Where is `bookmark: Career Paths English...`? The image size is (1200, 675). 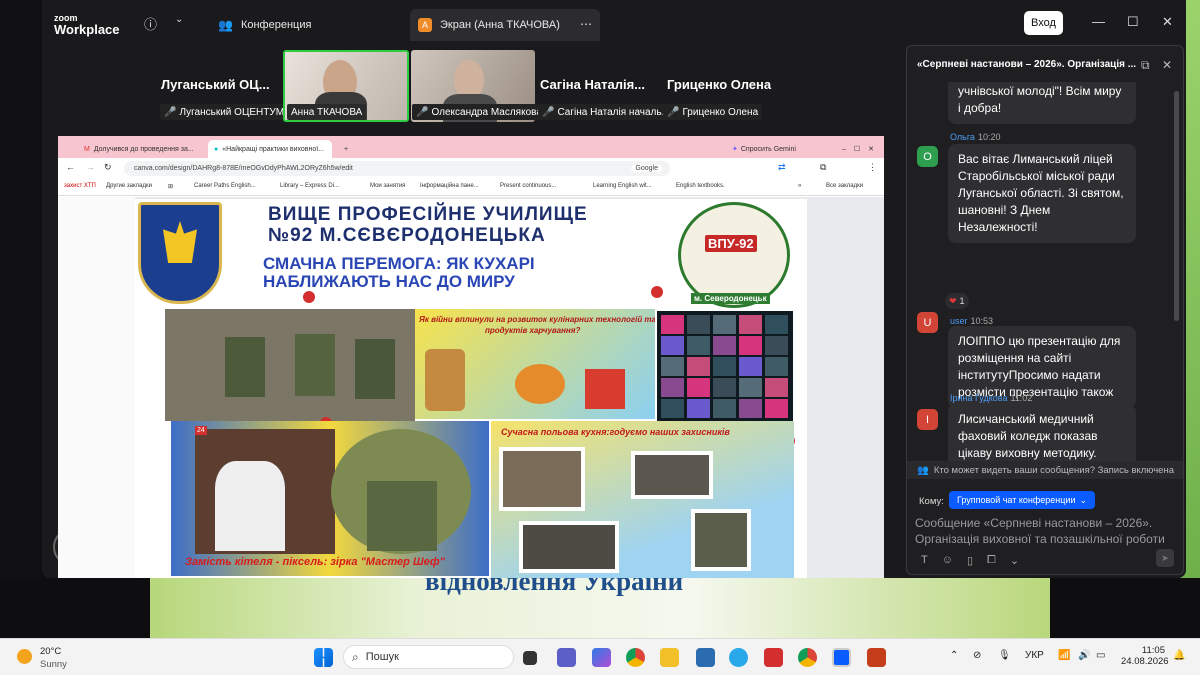
bookmark: Career Paths English... is located at coordinates (225, 186).